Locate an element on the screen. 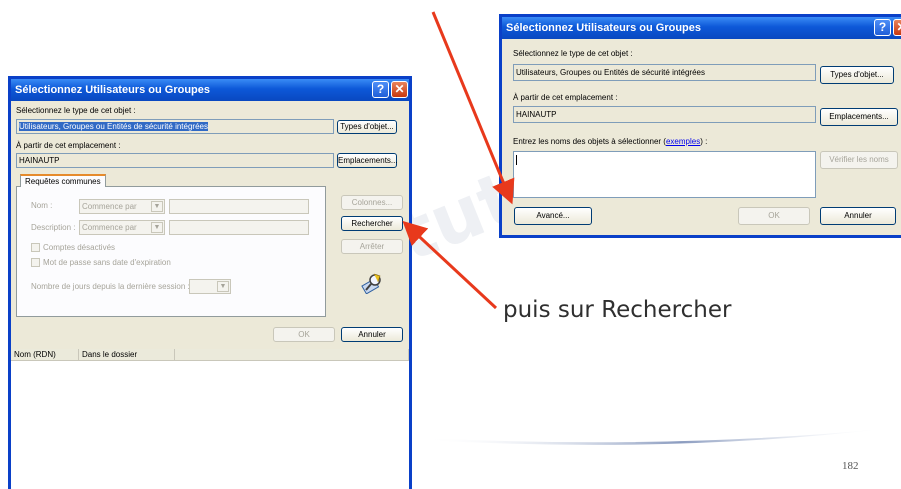 Image resolution: width=901 pixels, height=489 pixels. arrow-to-advanced is located at coordinates (473, 108).